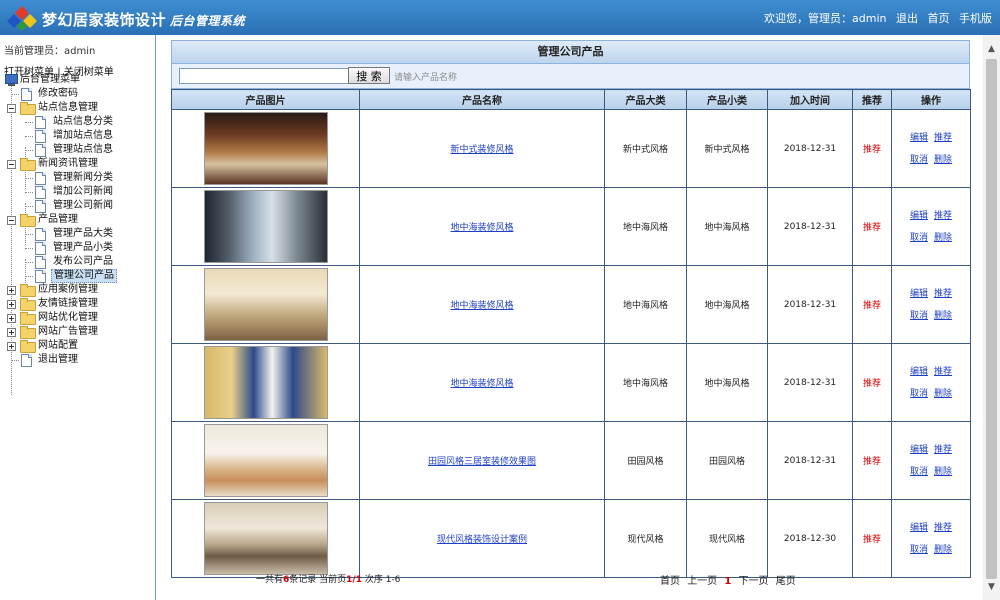  Describe the element at coordinates (68, 164) in the screenshot. I see `sidebar-item-label: 新闻资讯管理` at that location.